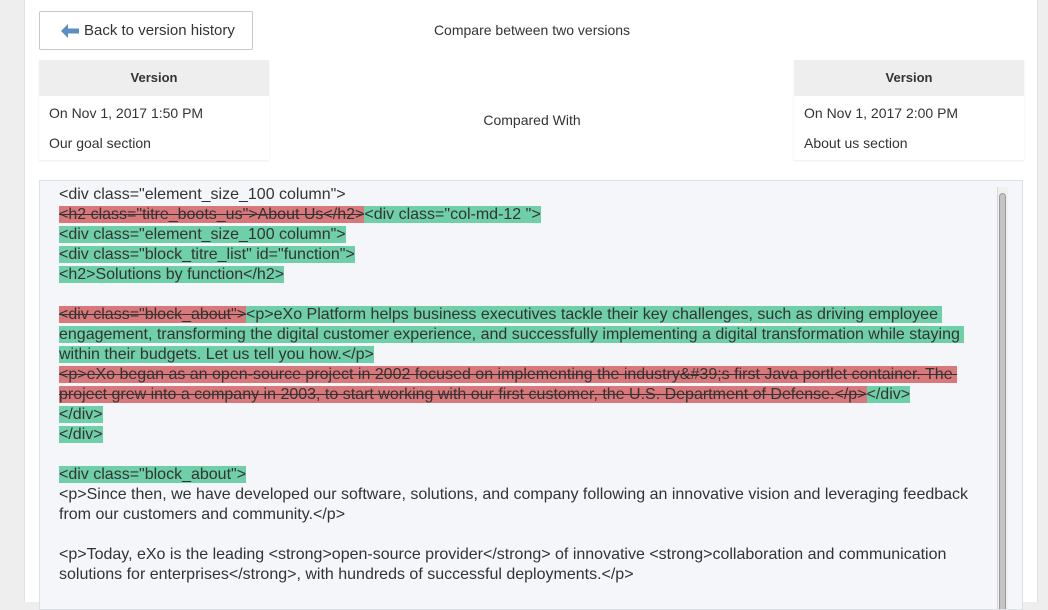 This screenshot has height=610, width=1048. I want to click on diff-scrollbar, so click(1002, 398).